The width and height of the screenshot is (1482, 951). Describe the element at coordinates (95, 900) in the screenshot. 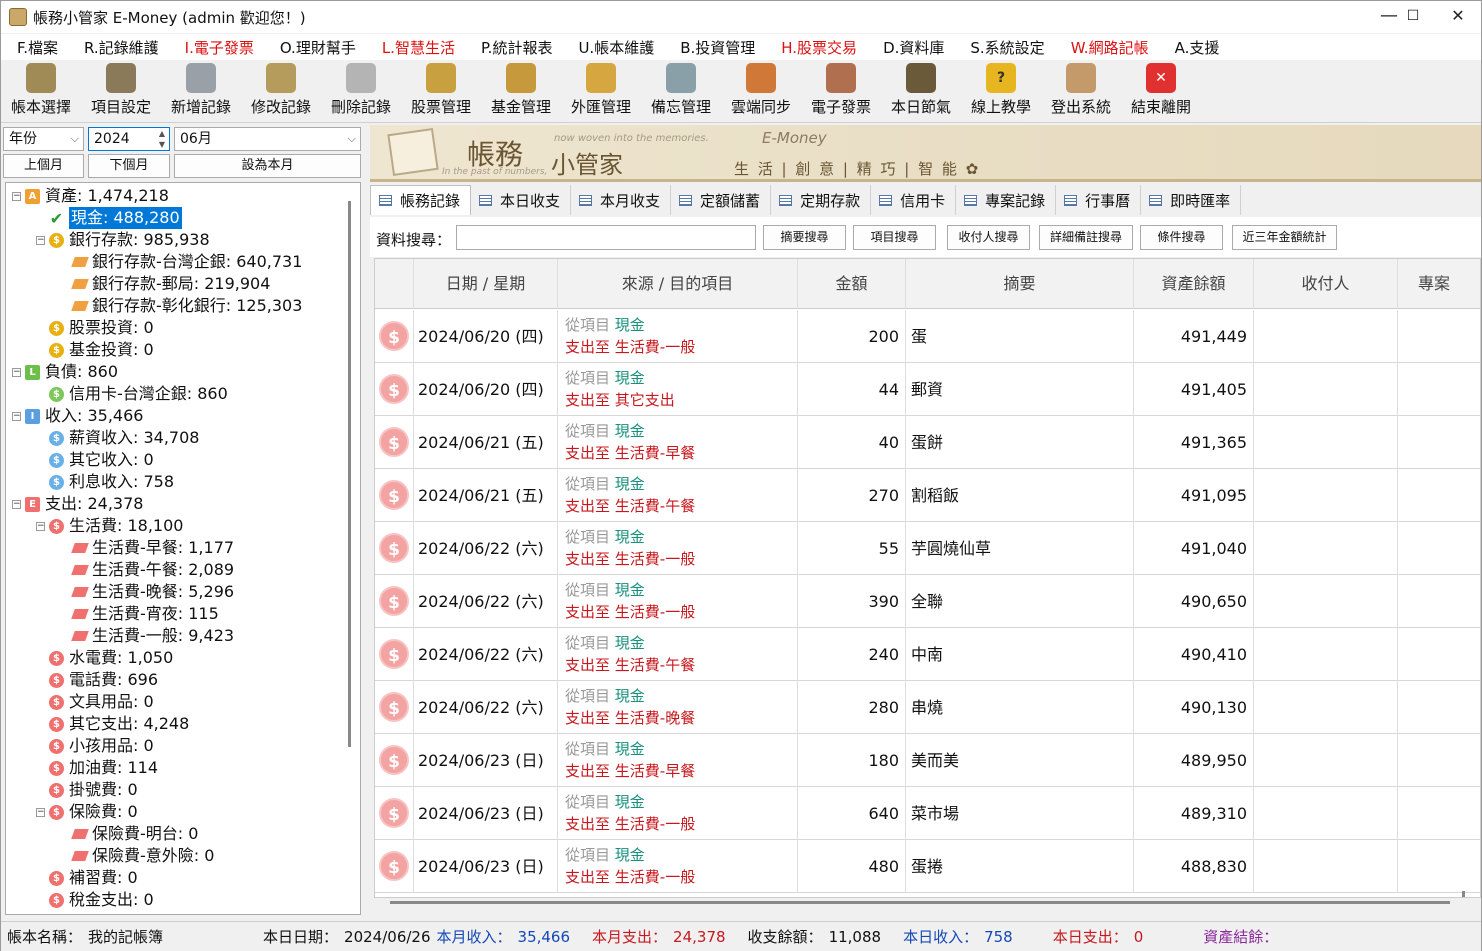

I see `tree-node: $ 稅金支出: 0` at that location.